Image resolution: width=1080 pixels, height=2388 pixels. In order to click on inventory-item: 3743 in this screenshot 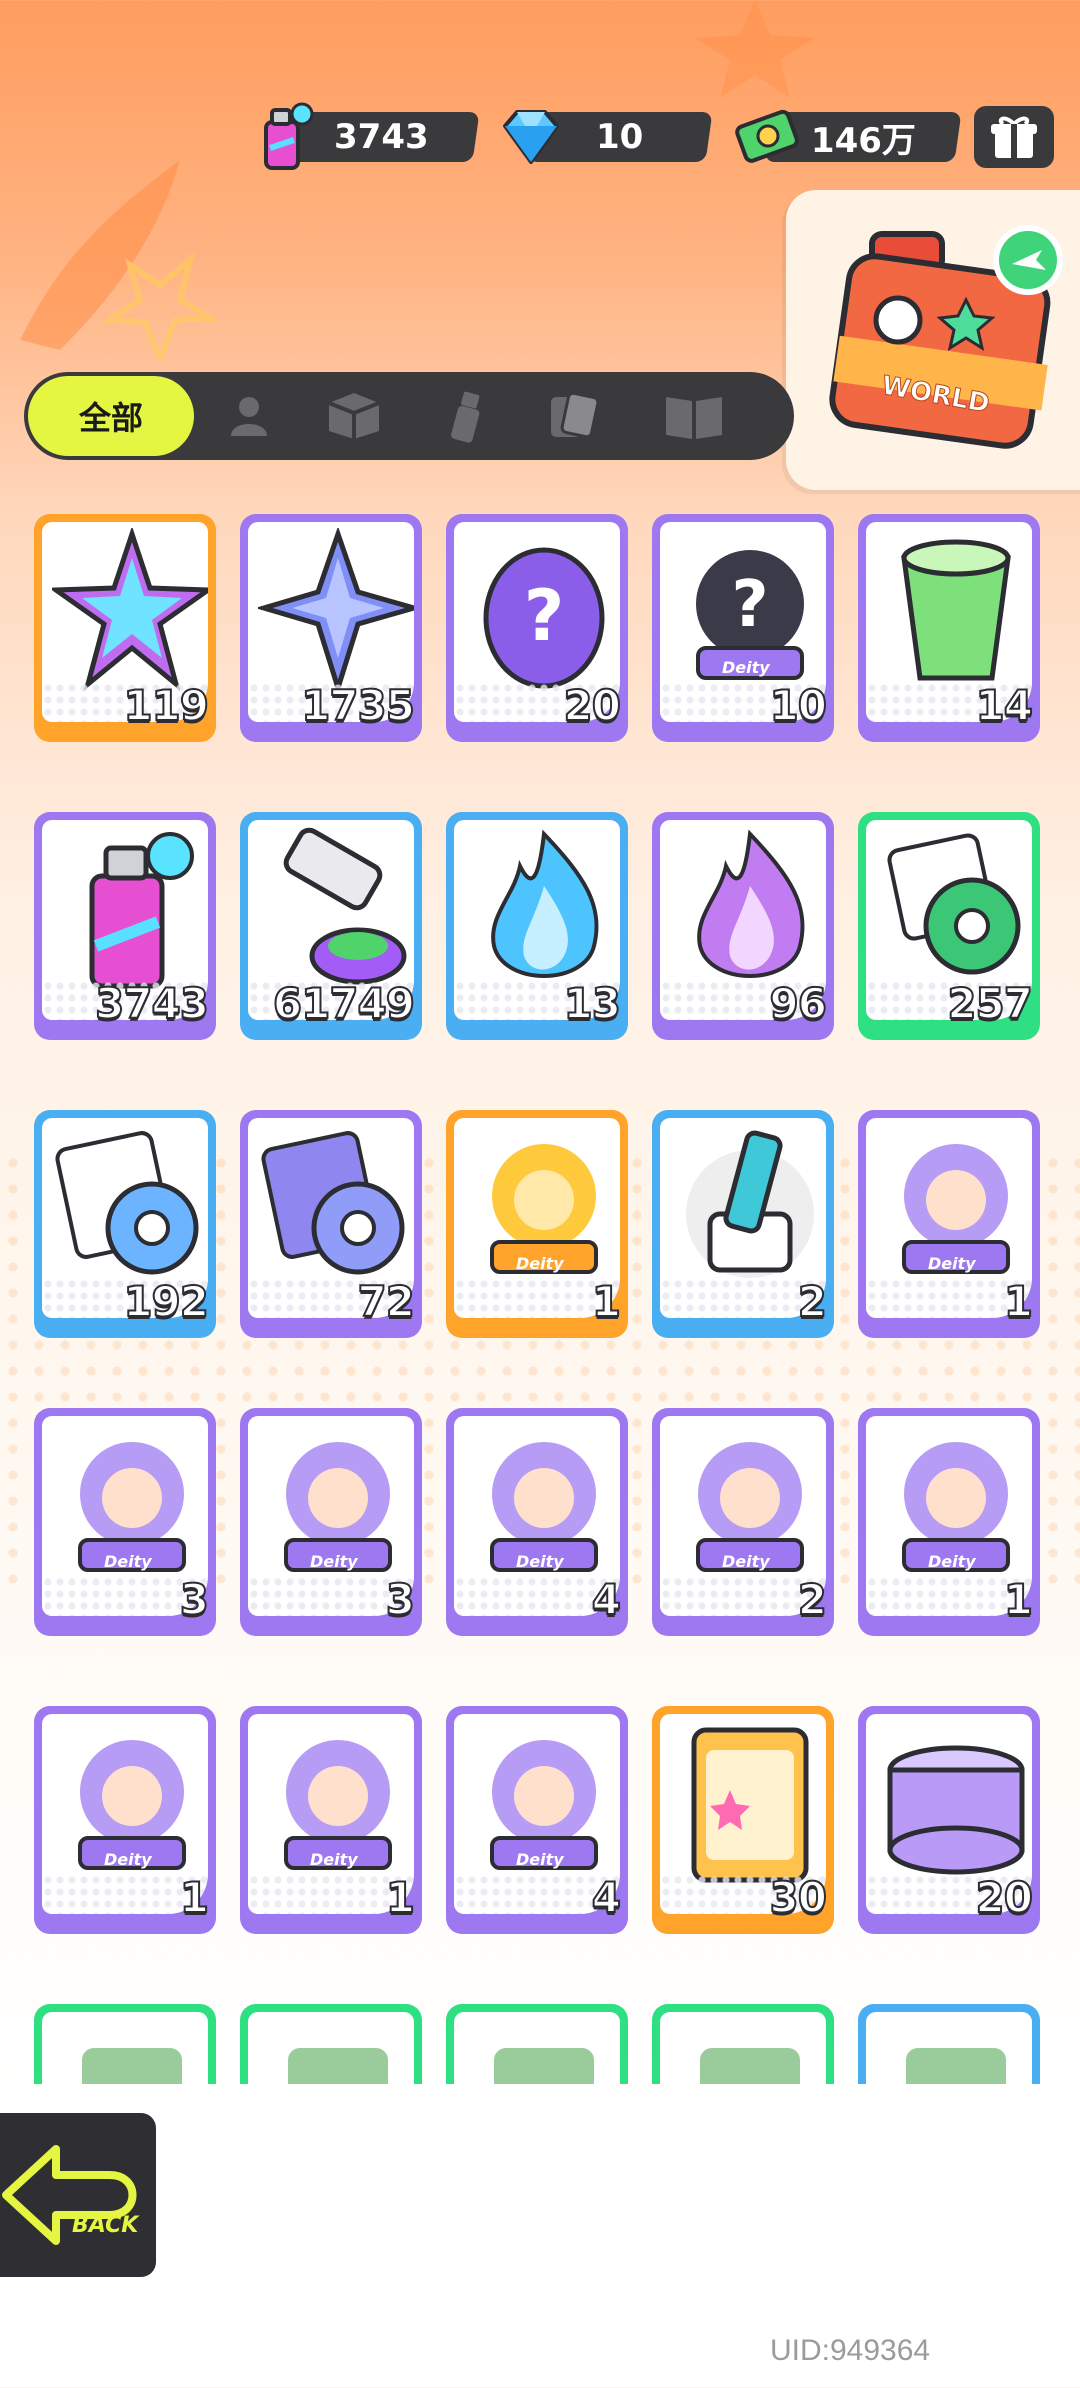, I will do `click(125, 926)`.